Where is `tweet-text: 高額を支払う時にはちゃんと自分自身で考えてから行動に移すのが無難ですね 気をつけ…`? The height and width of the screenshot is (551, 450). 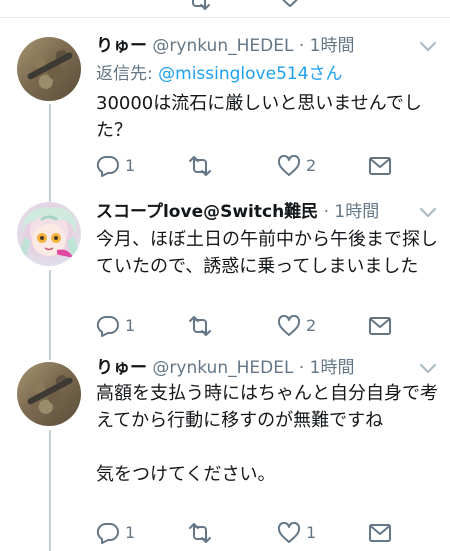
tweet-text: 高額を支払う時にはちゃんと自分自身で考えてから行動に移すのが無難ですね 気をつけ… is located at coordinates (267, 434).